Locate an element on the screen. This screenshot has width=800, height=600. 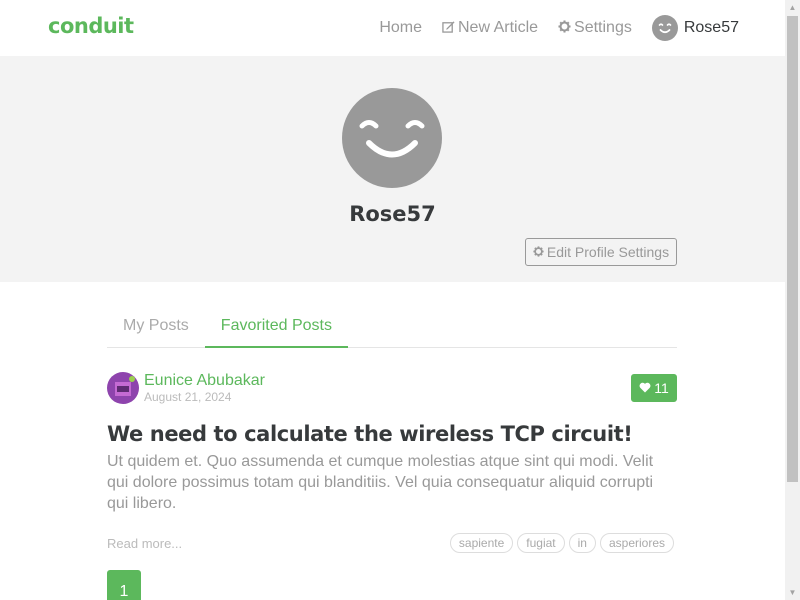
feed-tabs: My Posts Favorited Posts is located at coordinates (392, 327).